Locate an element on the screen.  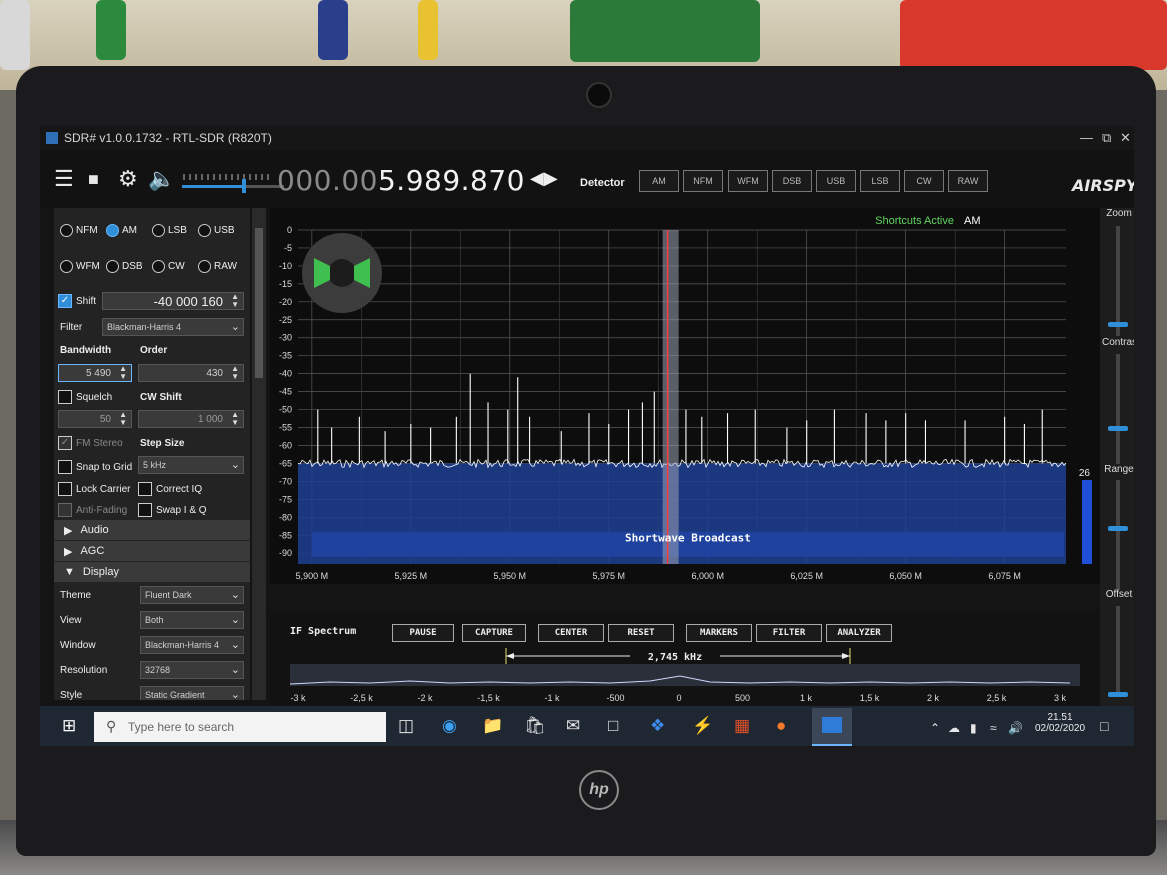
frequency-display: 000.005.989.870 is located at coordinates (401, 180).